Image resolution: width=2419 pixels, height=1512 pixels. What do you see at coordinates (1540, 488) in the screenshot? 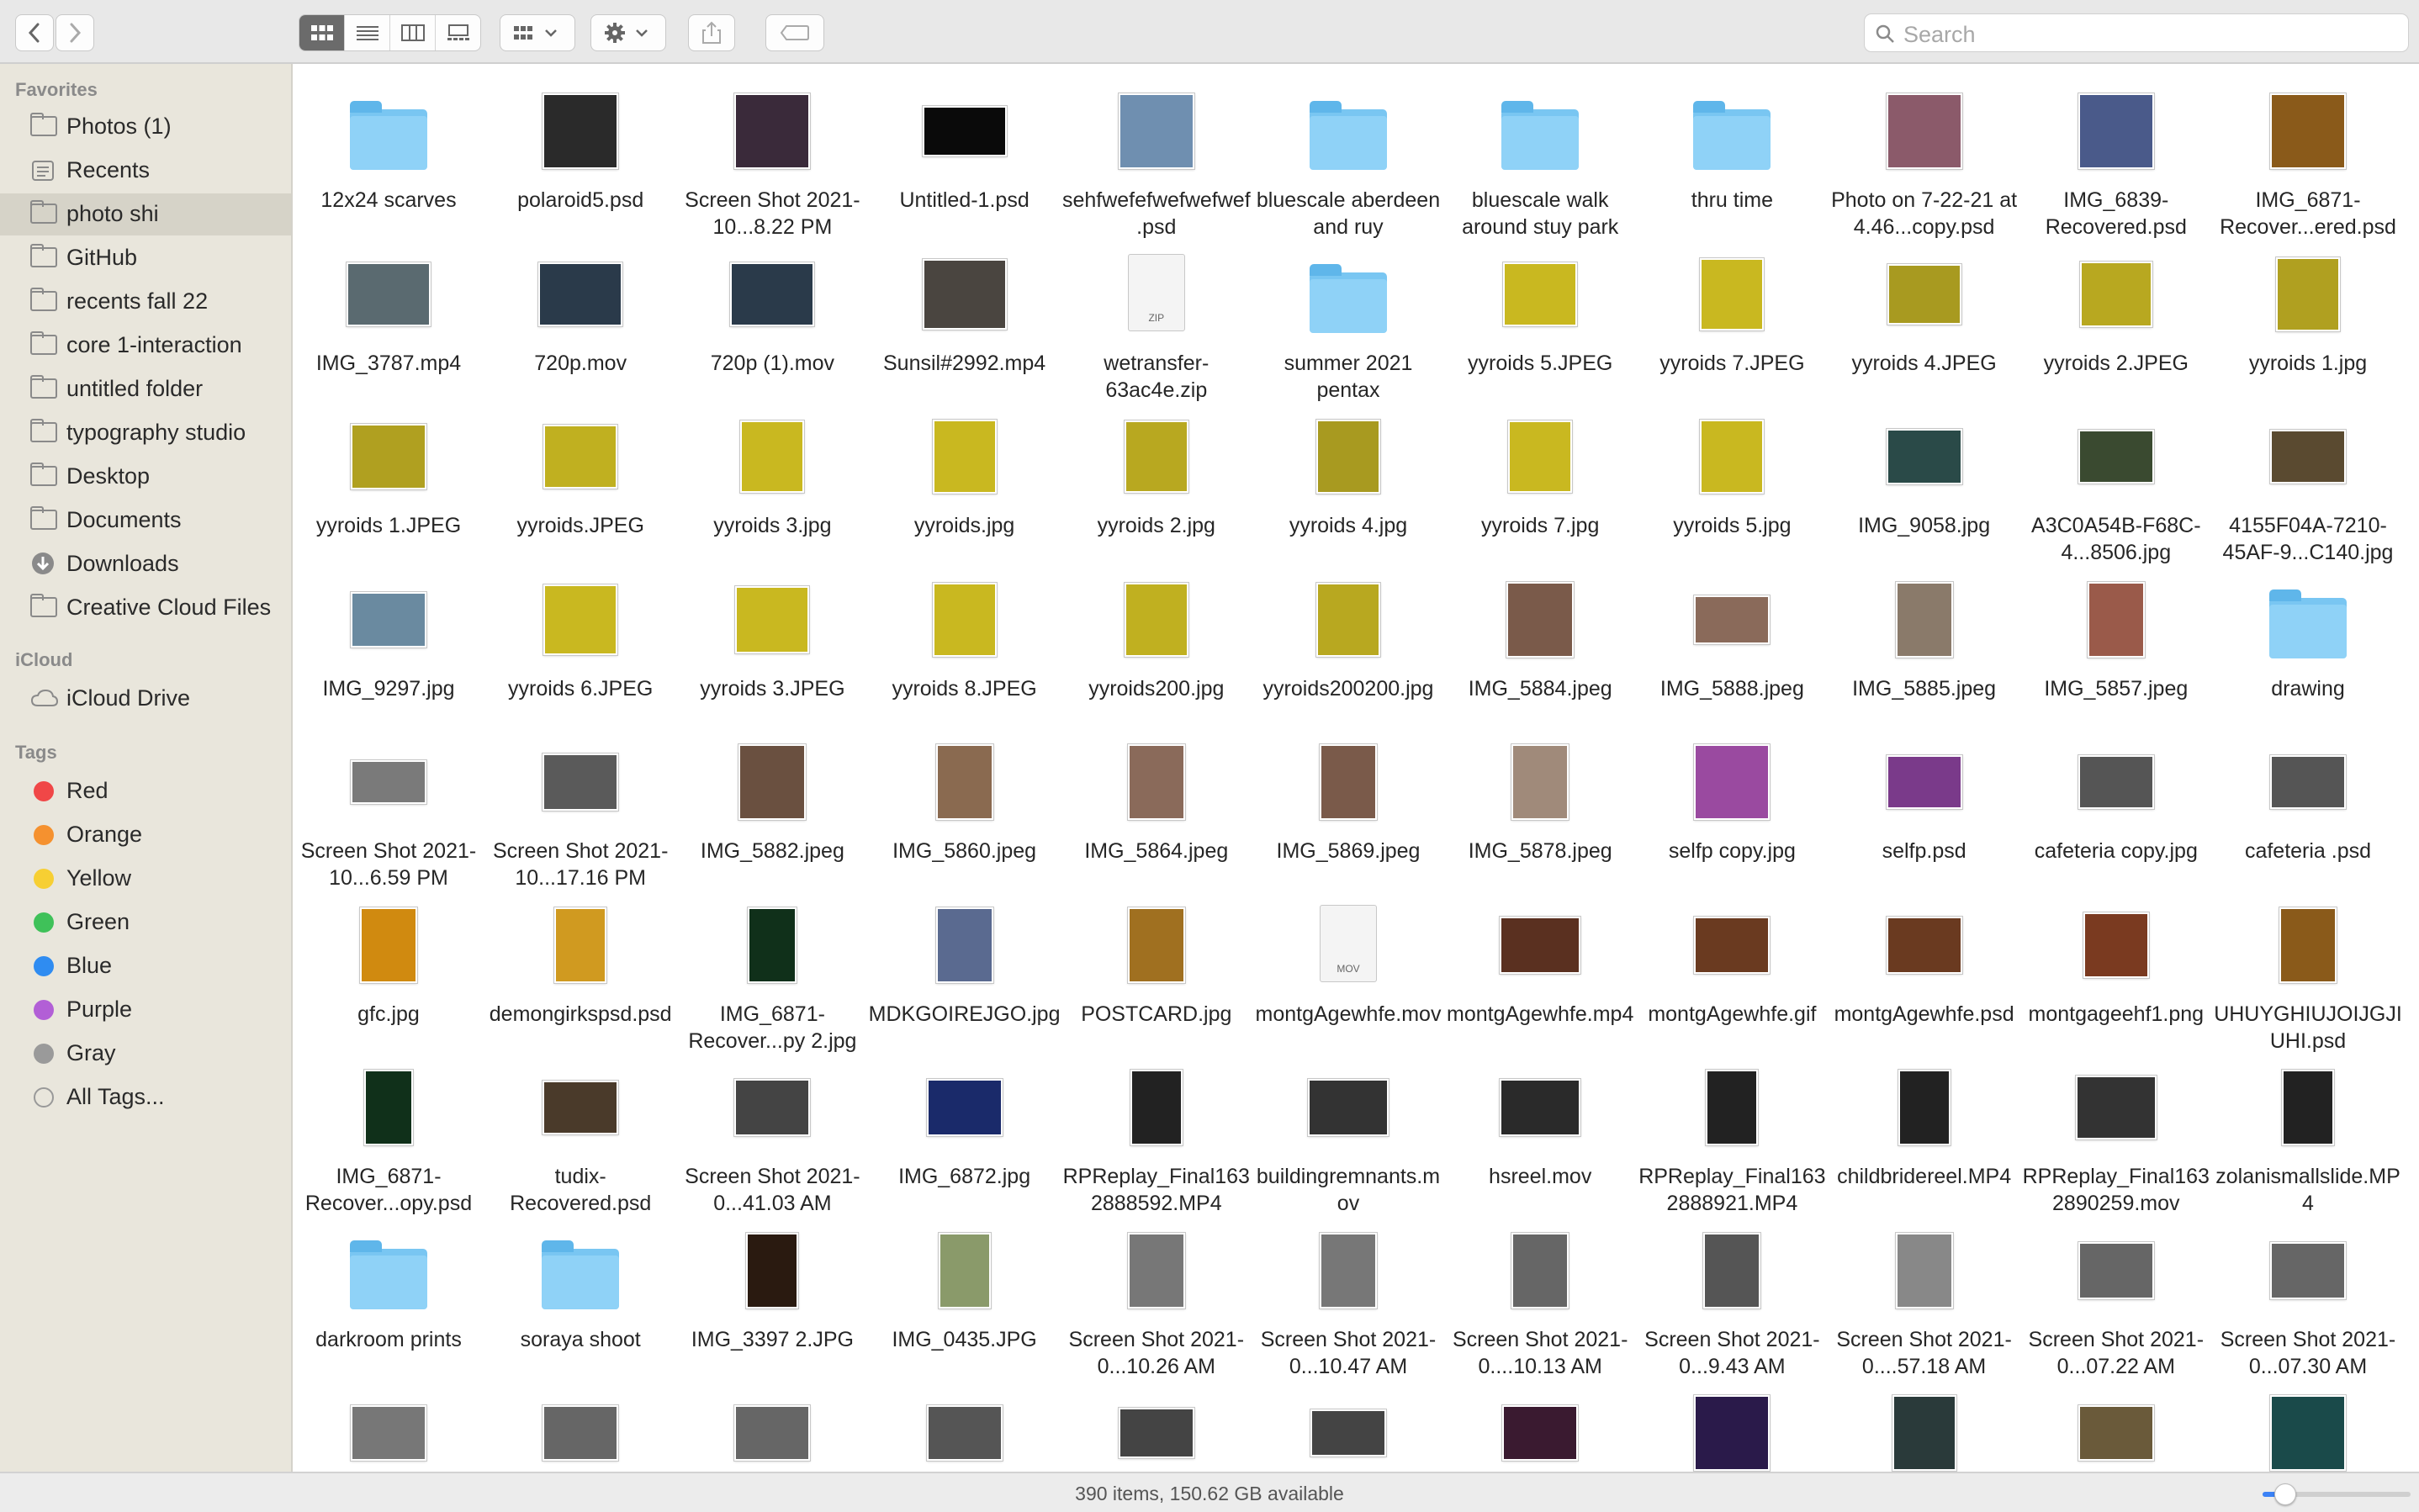
I see `file-item: yyroids 7.jpg` at bounding box center [1540, 488].